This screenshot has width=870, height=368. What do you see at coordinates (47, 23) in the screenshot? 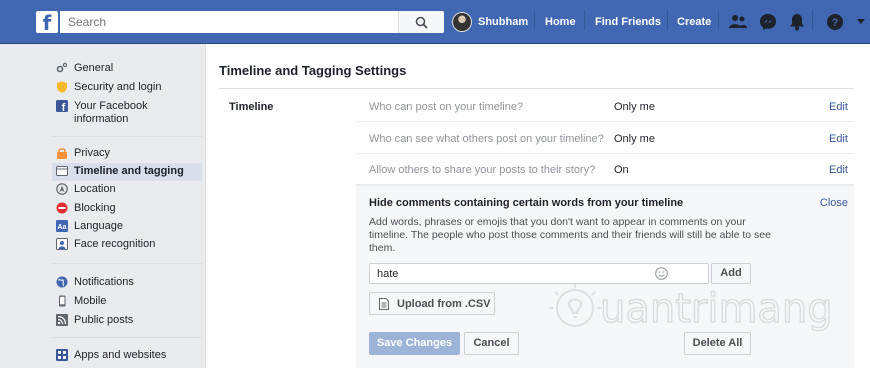
I see `facebook-logo: f` at bounding box center [47, 23].